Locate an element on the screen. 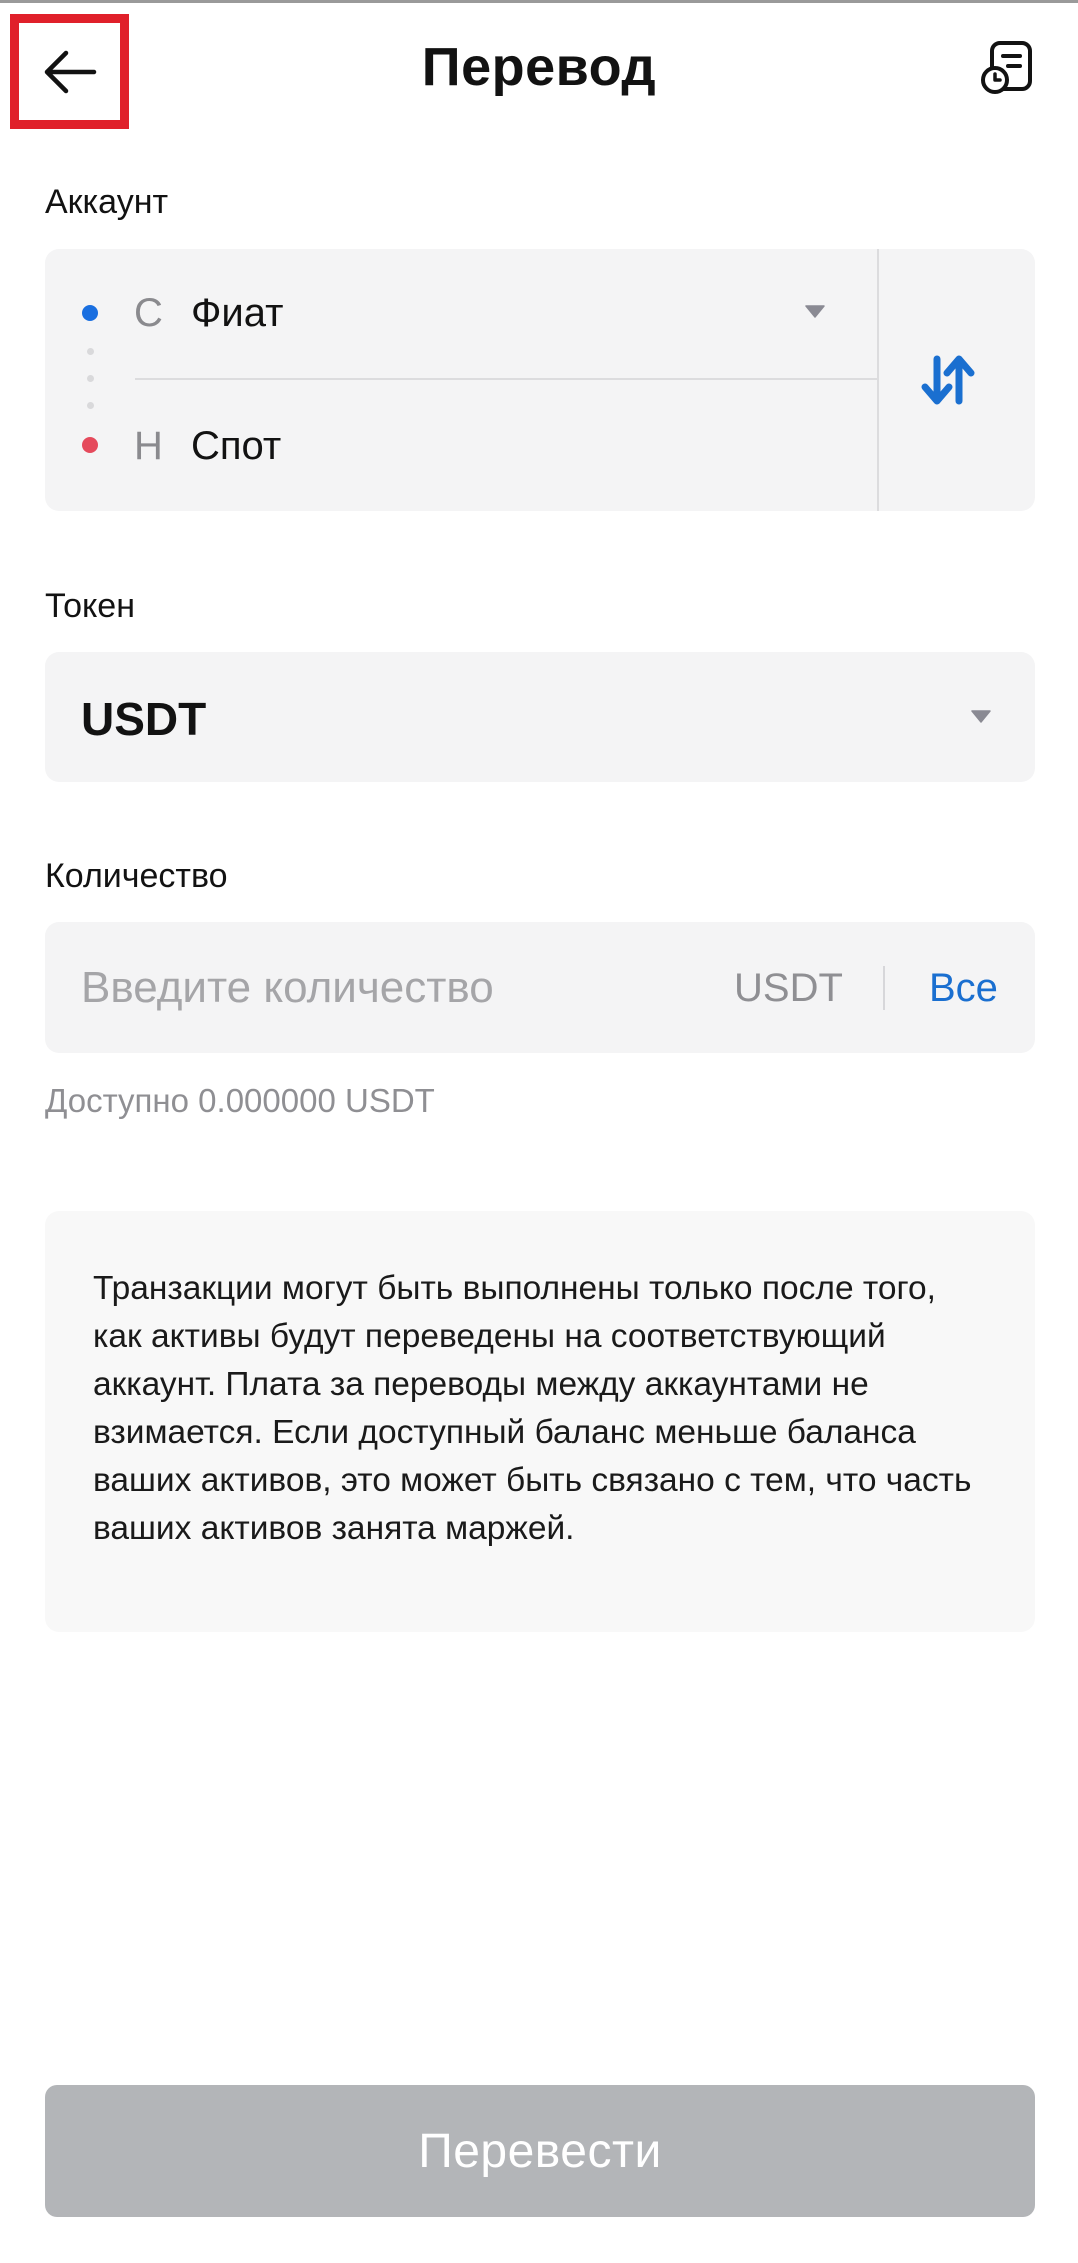  to-prefix: Н is located at coordinates (148, 446).